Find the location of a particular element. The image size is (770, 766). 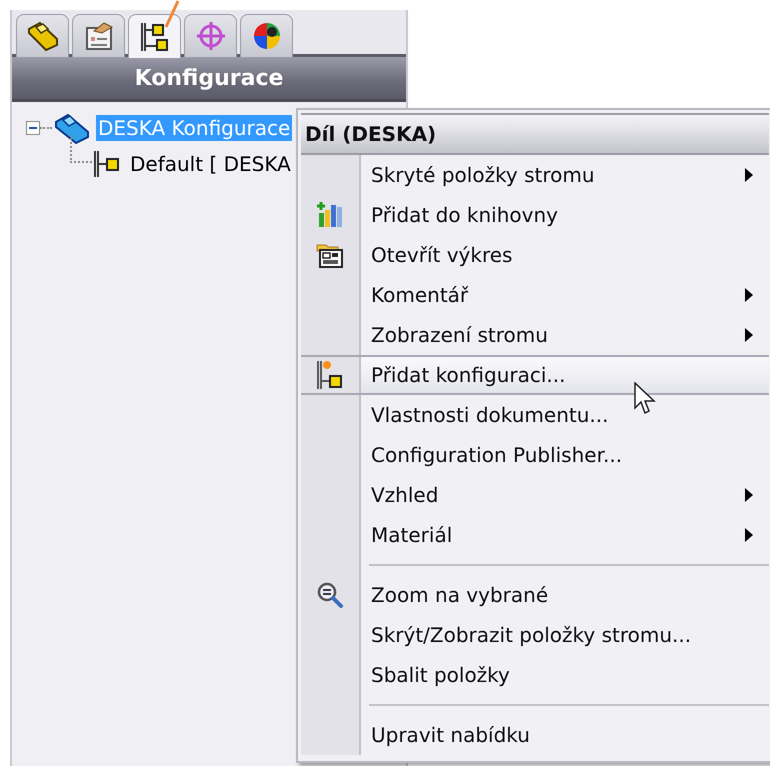

menu-item: Zoom na vybrané is located at coordinates (535, 595).